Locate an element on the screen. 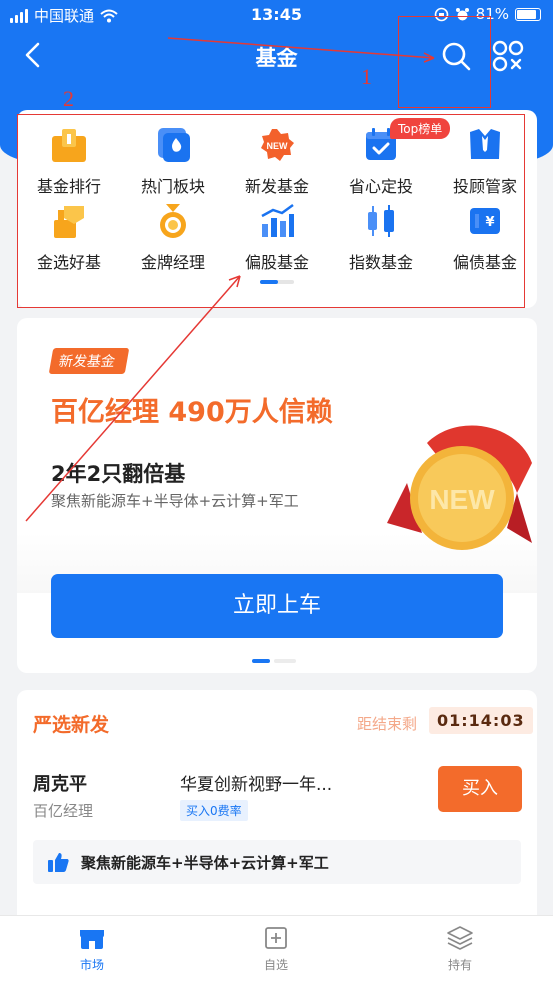 This screenshot has height=983, width=553. tab-watchlist: 自选 is located at coordinates (276, 948).